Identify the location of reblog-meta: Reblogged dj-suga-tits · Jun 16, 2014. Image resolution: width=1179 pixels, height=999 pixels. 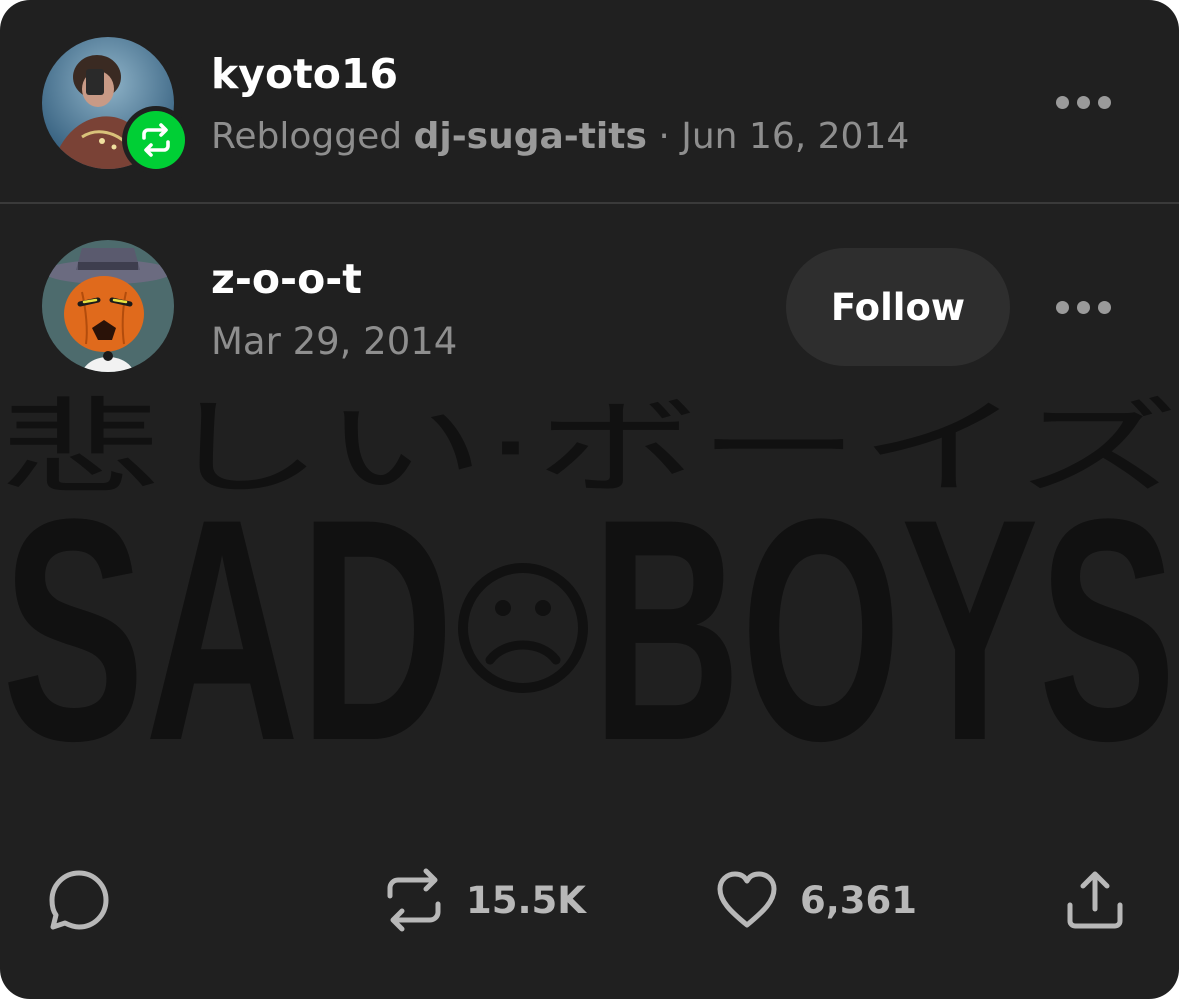
(560, 136).